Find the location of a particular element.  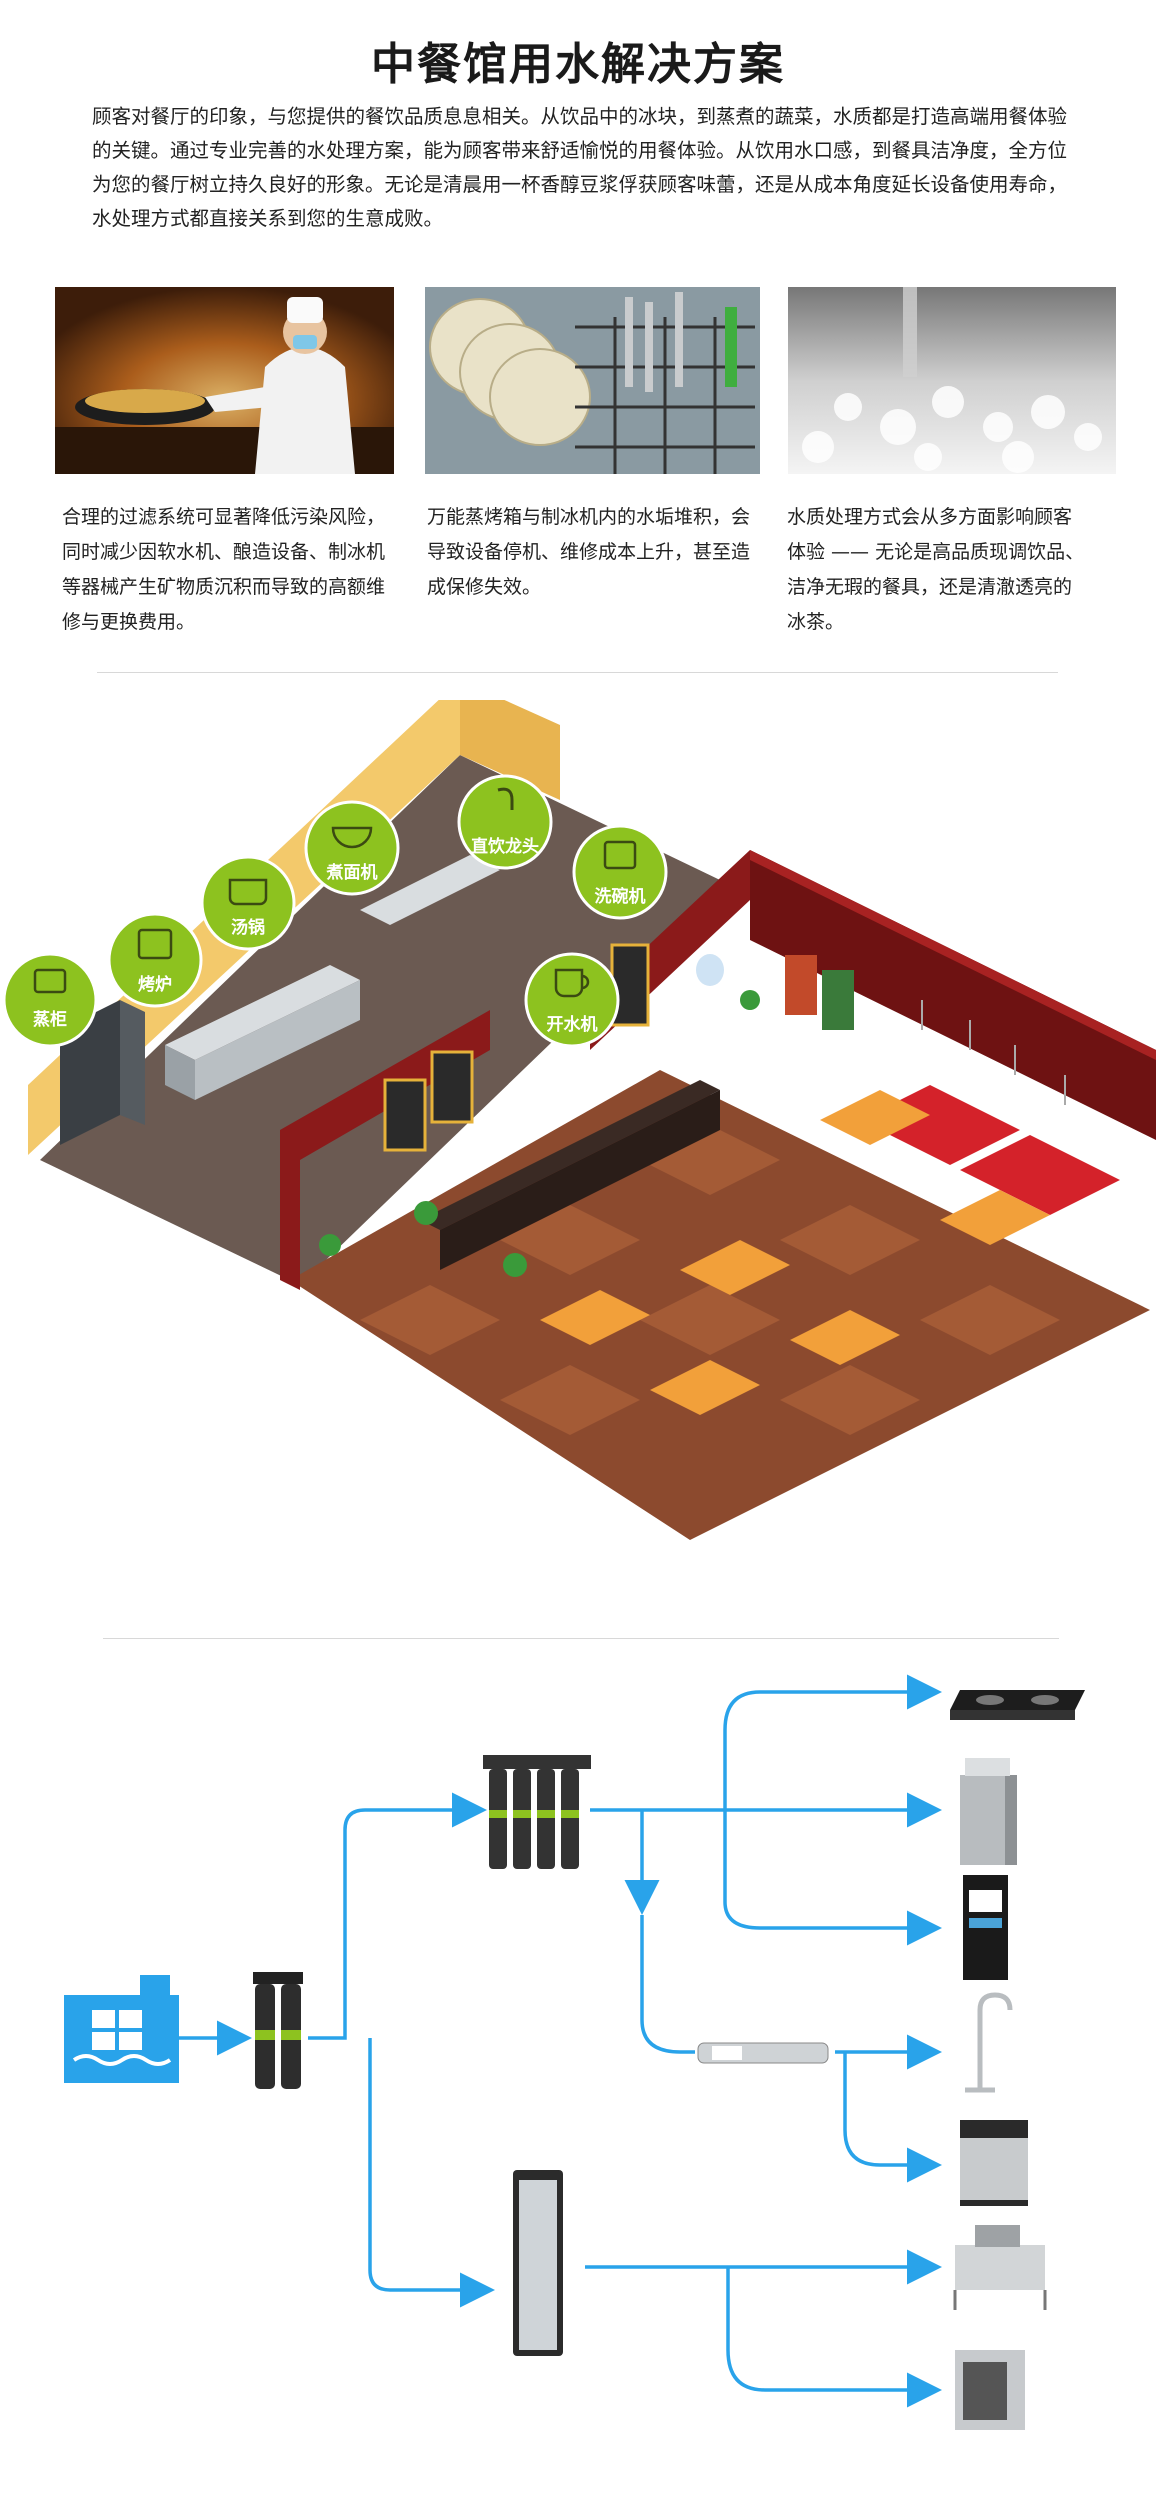

combi-steamer-oven-icon is located at coordinates (990, 2390).